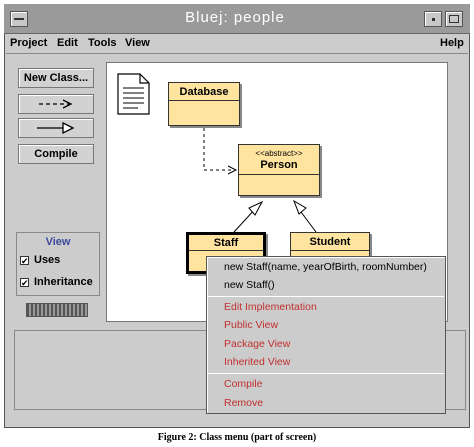  I want to click on uses-arrow-button, so click(56, 104).